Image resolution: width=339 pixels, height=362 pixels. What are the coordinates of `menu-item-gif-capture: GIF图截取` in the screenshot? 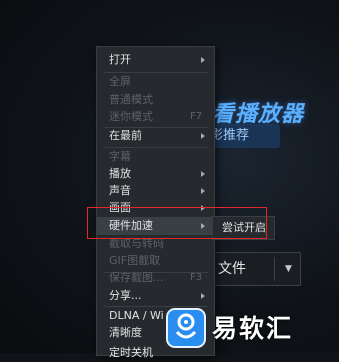 It's located at (155, 261).